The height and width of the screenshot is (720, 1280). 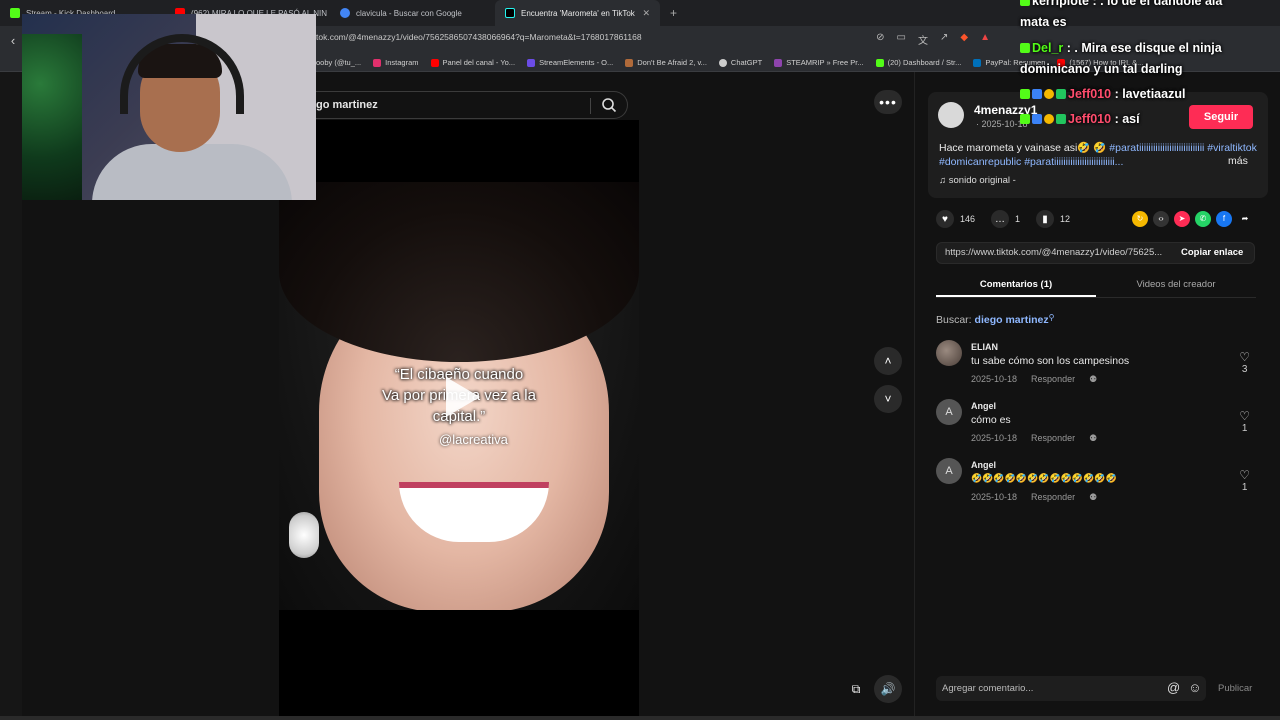 I want to click on tab-title: Encuentra 'Marometa' en TikTok, so click(x=578, y=13).